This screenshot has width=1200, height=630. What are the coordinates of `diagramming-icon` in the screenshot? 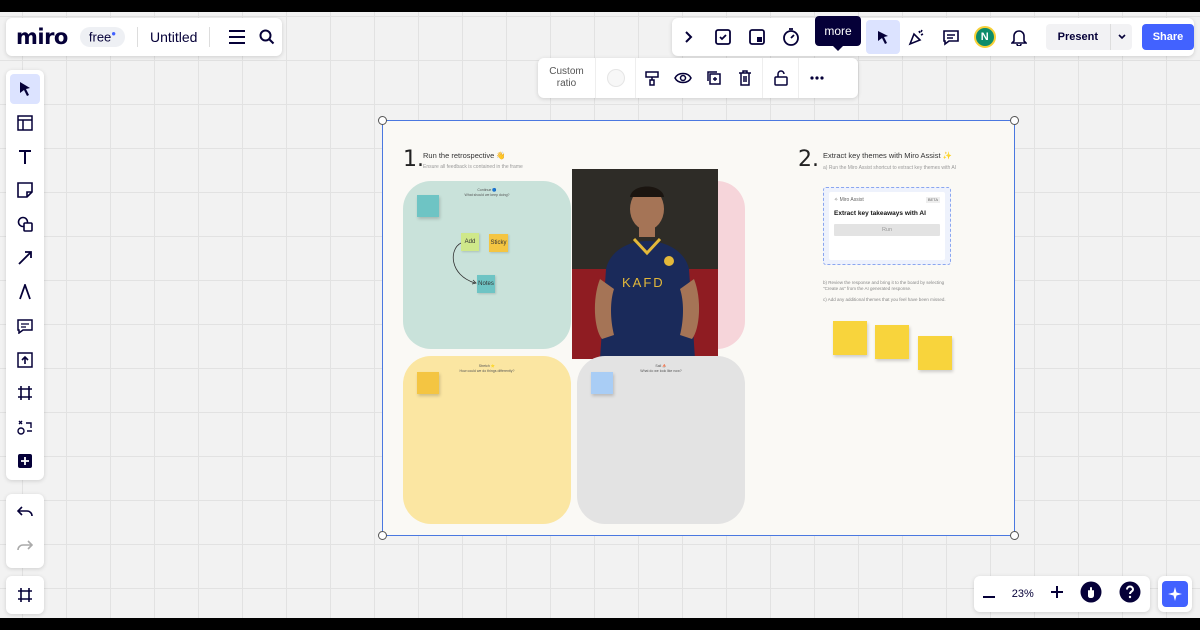 It's located at (25, 427).